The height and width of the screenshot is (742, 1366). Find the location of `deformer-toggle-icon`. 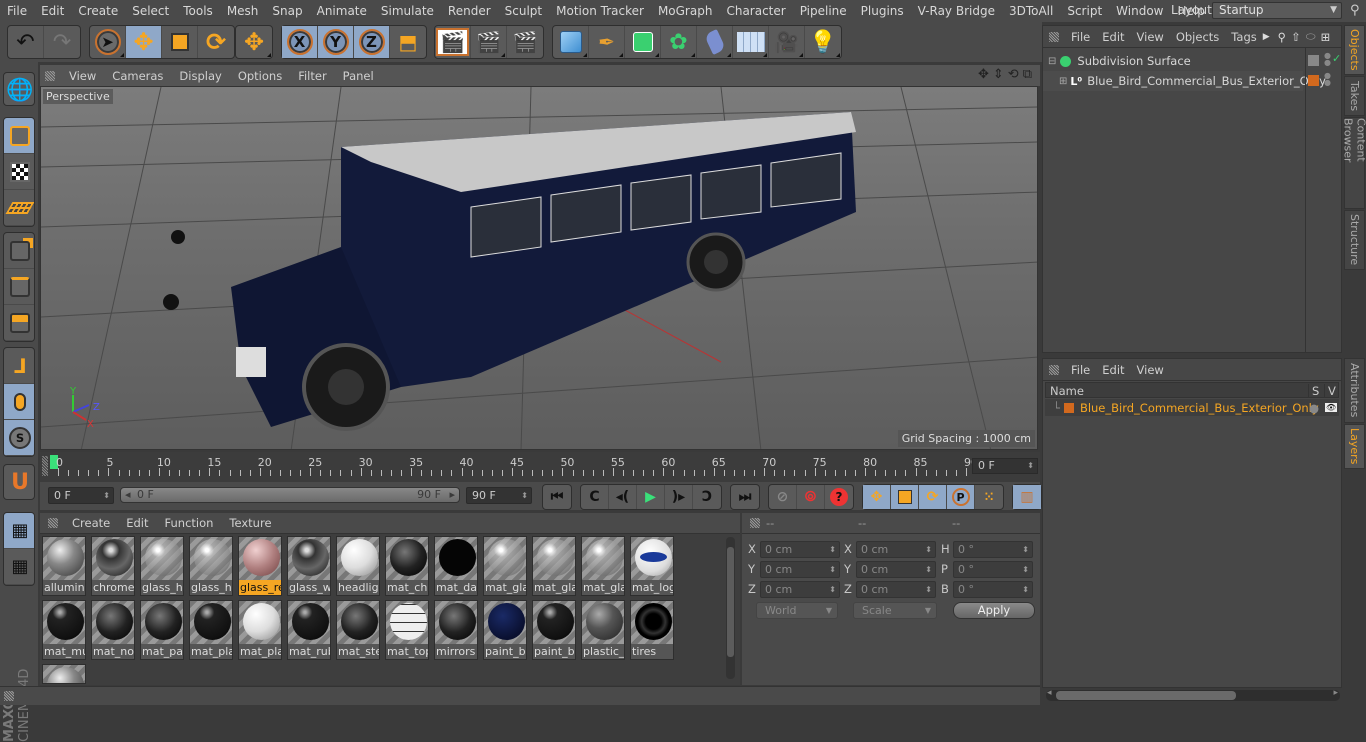

deformer-toggle-icon is located at coordinates (1313, 60).